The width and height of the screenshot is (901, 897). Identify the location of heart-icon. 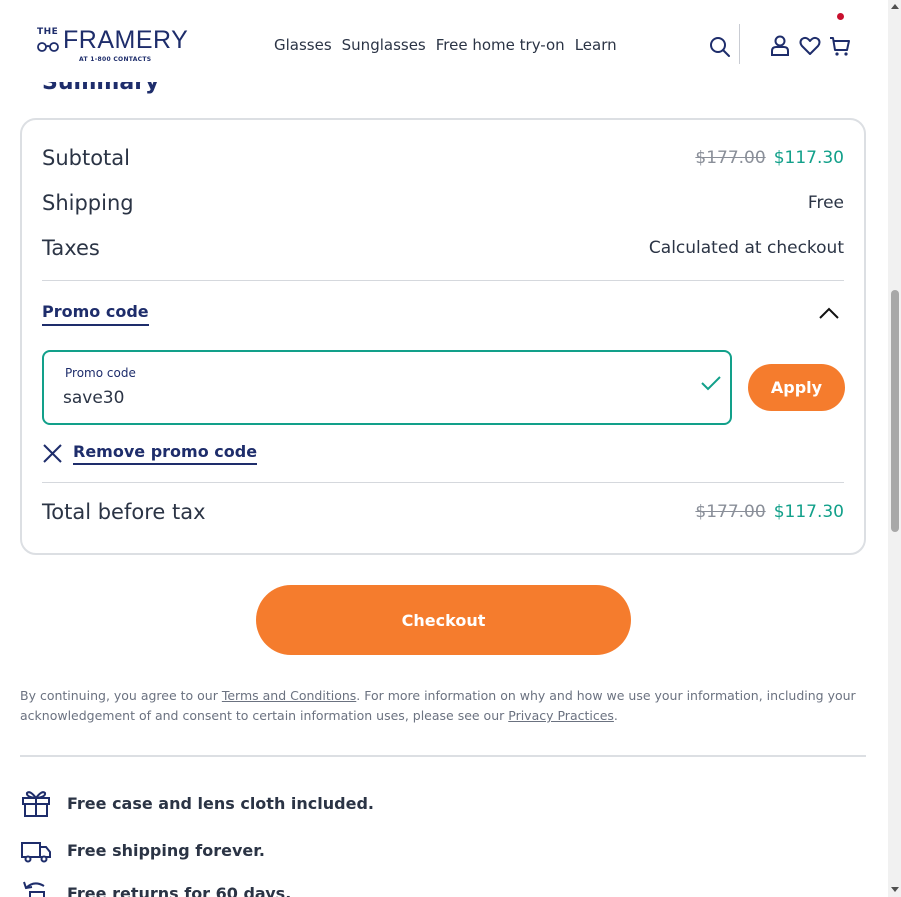
(810, 46).